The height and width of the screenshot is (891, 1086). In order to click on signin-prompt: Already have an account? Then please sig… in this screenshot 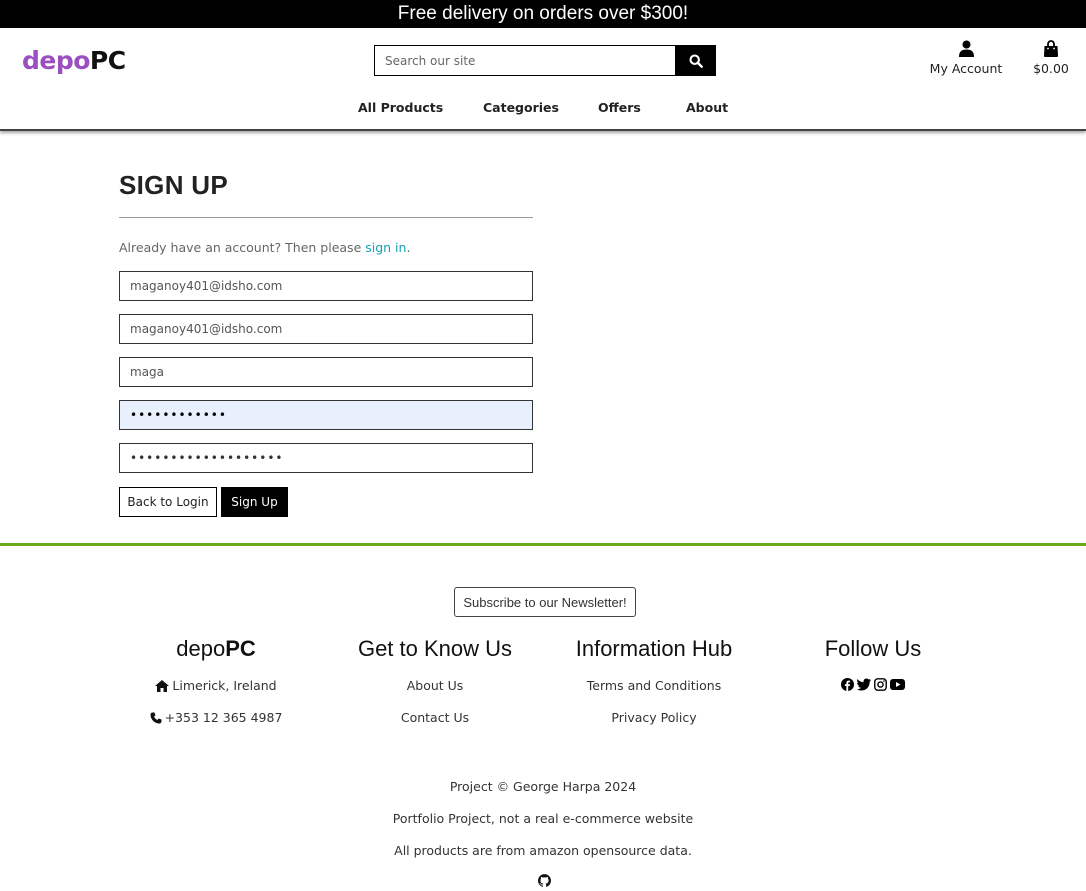, I will do `click(264, 247)`.